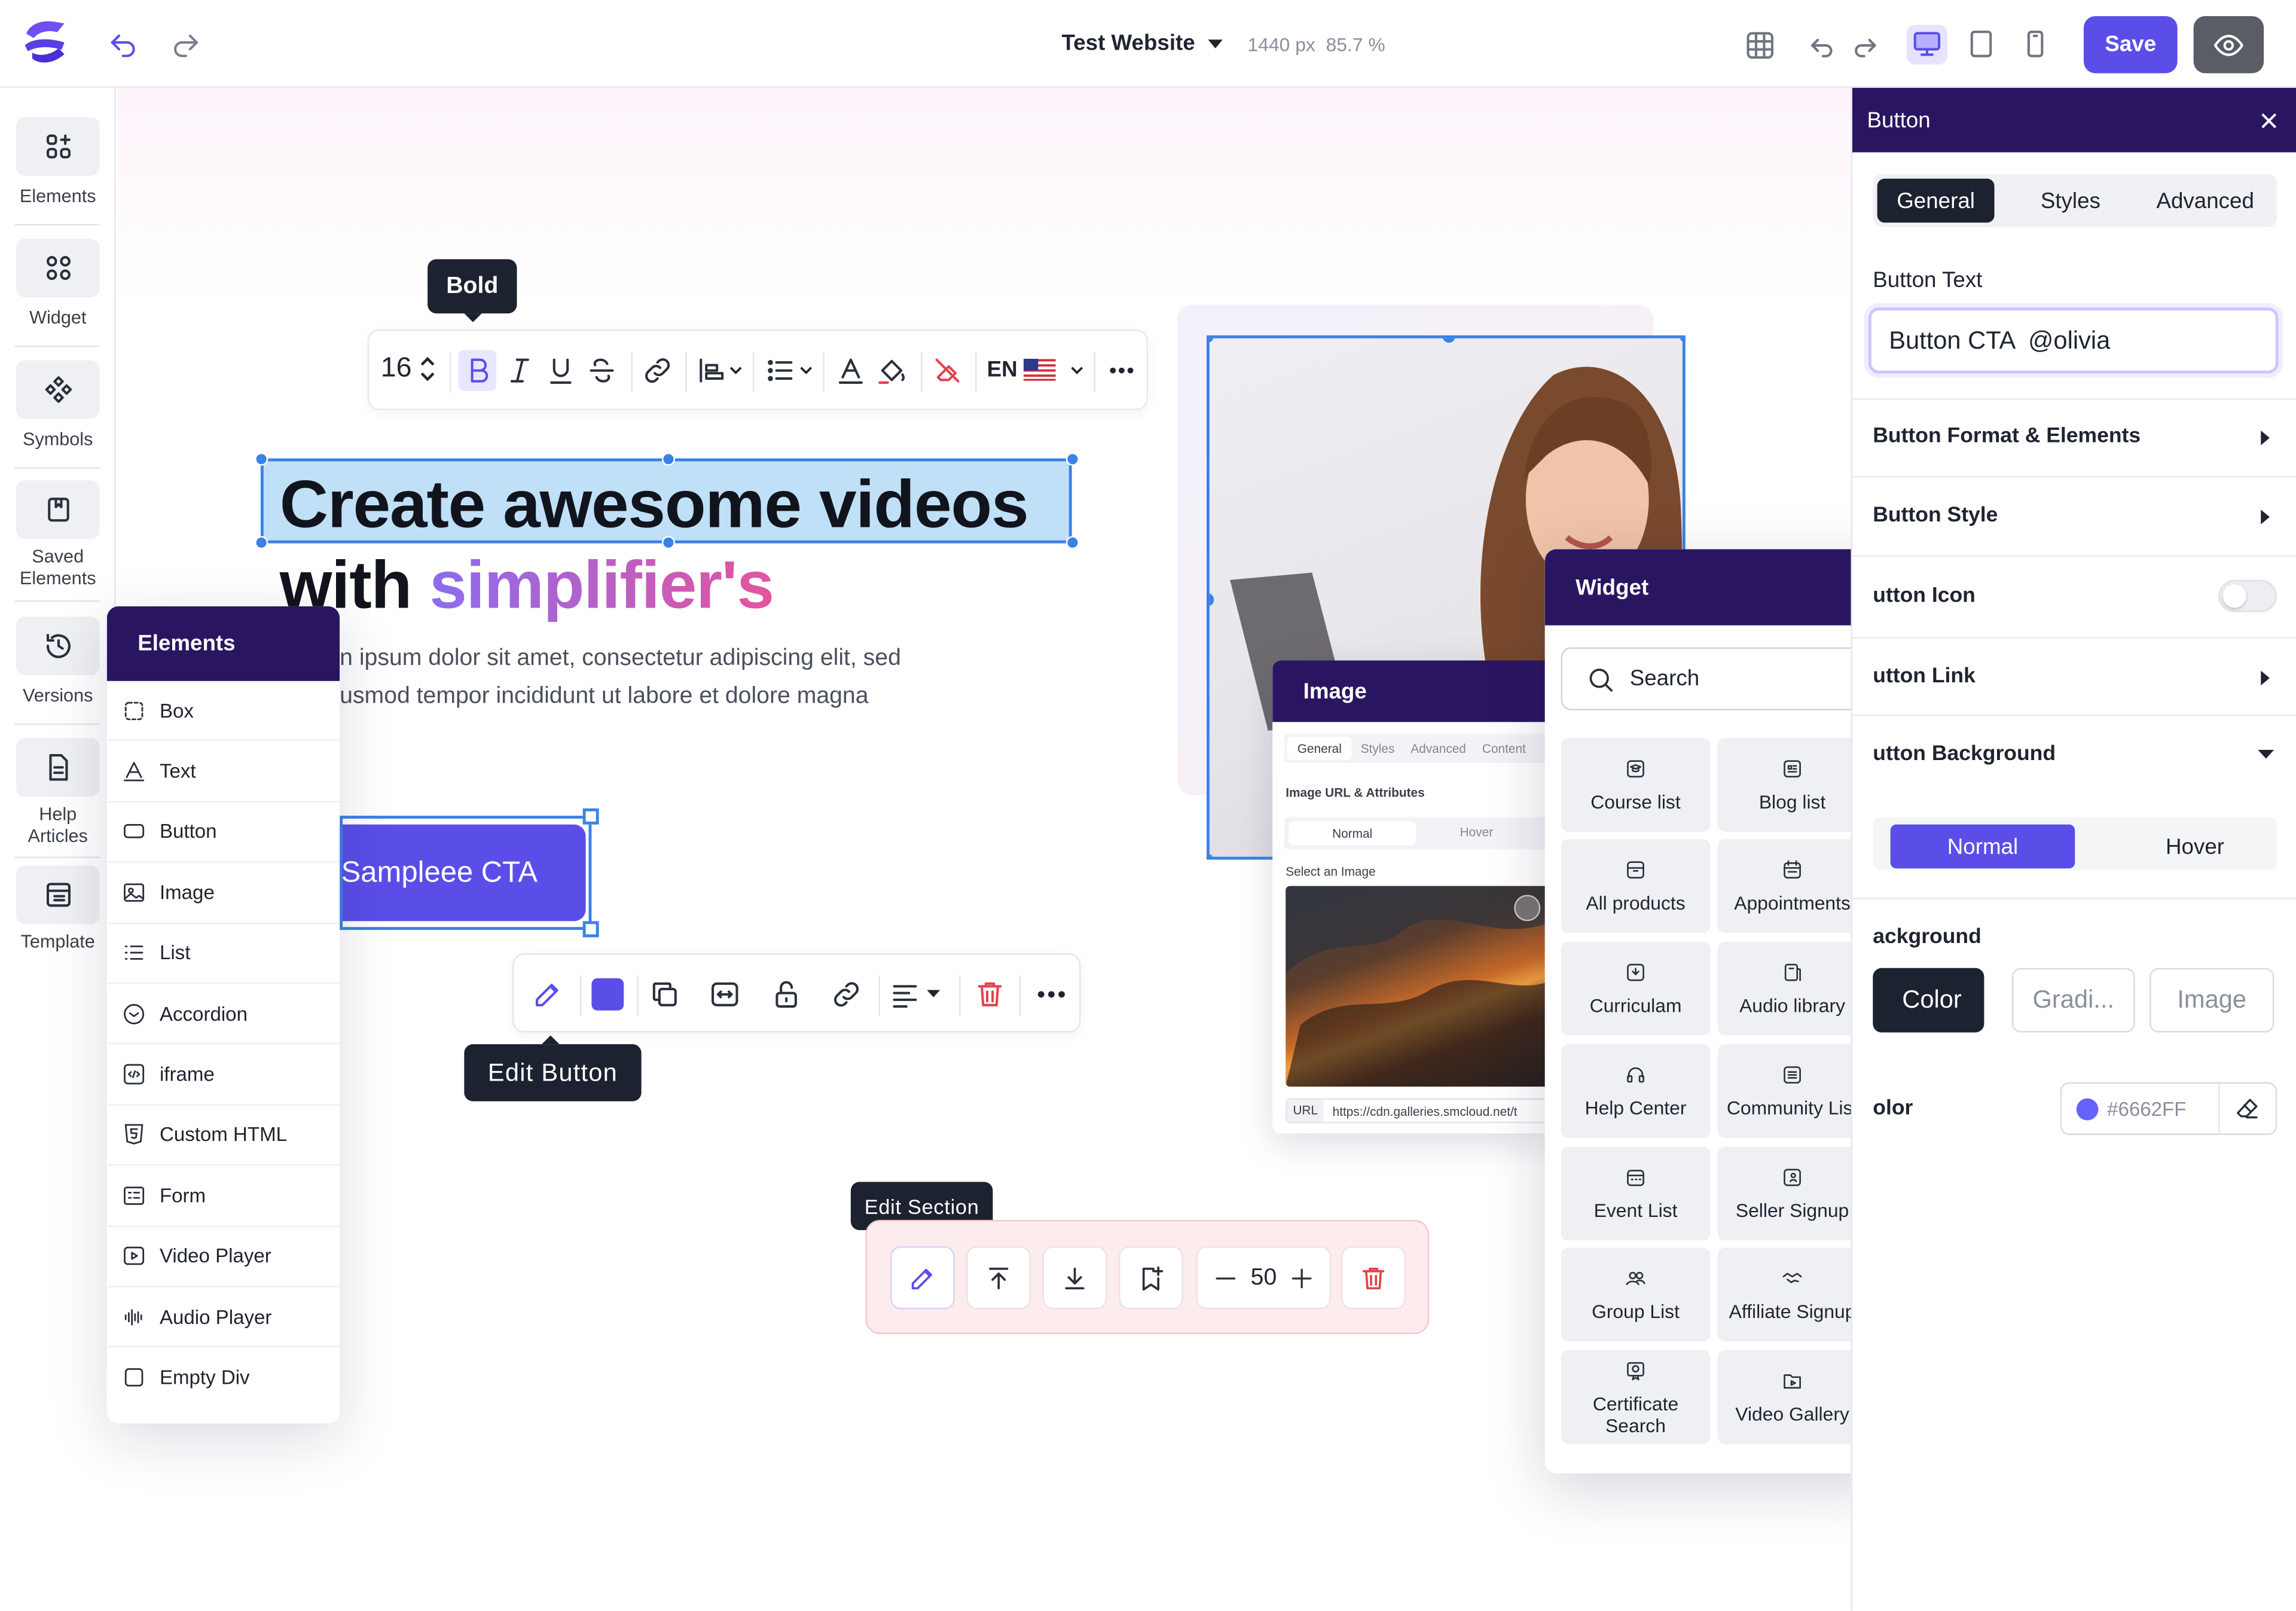  I want to click on site-name: Test Website, so click(1128, 43).